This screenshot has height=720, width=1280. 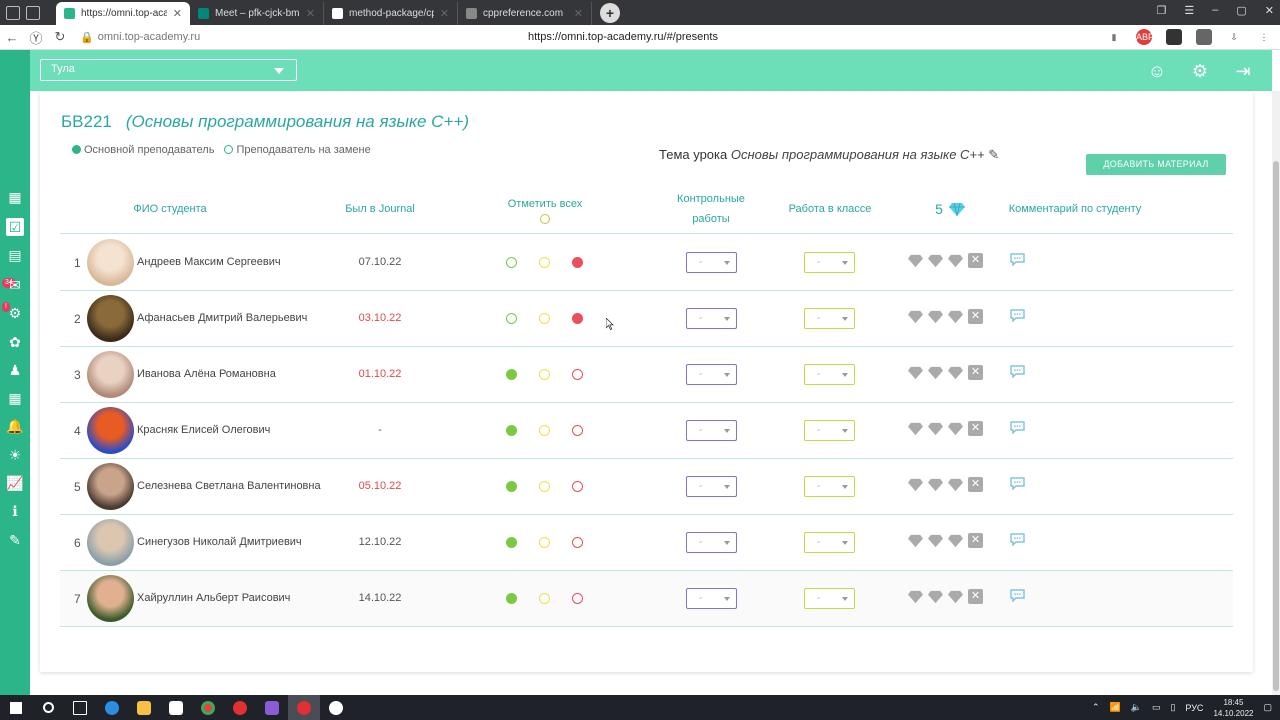 I want to click on browser-tab: cppreference.com ✕, so click(x=525, y=13).